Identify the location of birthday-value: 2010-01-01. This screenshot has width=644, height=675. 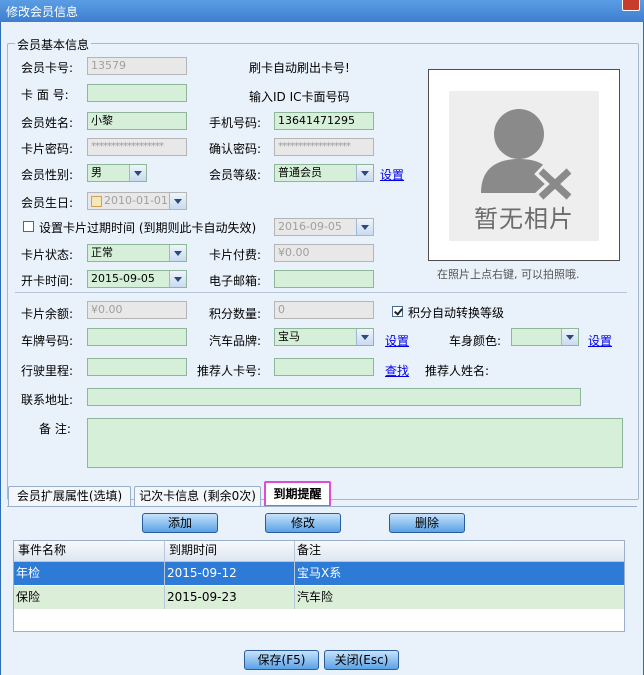
(136, 200).